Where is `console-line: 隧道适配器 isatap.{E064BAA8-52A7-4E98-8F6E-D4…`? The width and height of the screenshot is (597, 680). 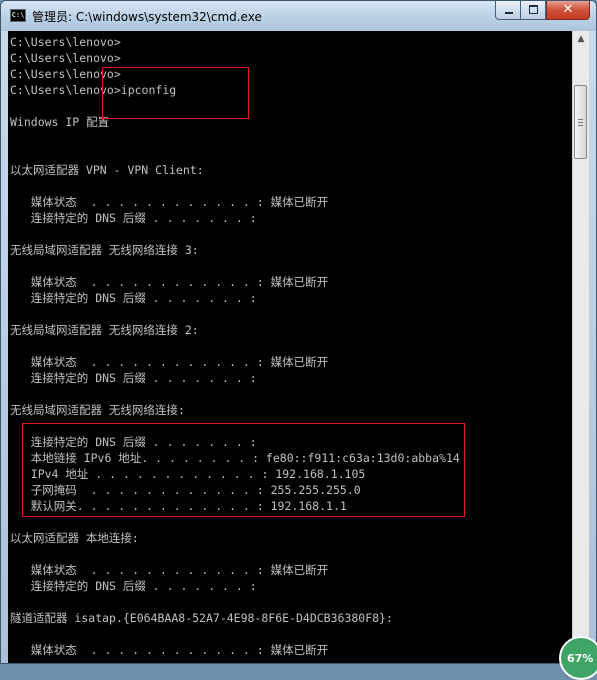
console-line: 隧道适配器 isatap.{E064BAA8-52A7-4E98-8F6E-D4… is located at coordinates (201, 618).